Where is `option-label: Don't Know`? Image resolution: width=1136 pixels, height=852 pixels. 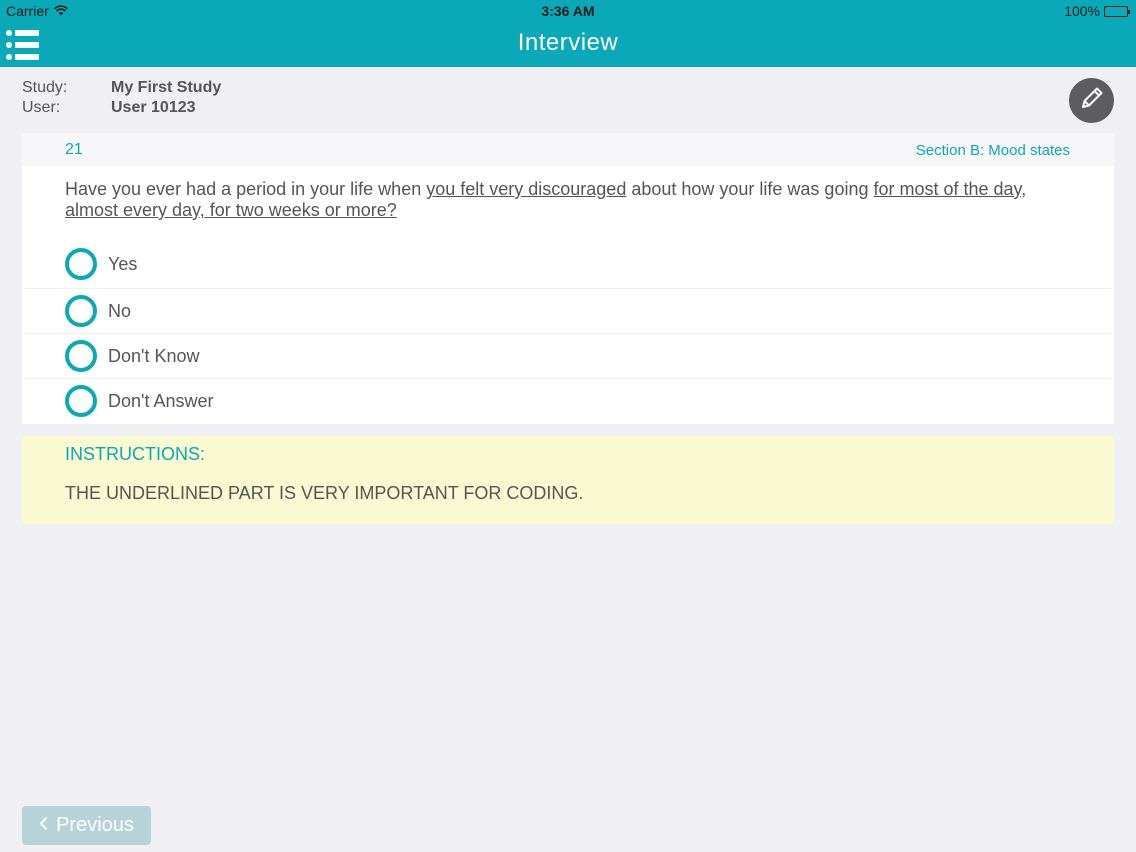 option-label: Don't Know is located at coordinates (154, 356).